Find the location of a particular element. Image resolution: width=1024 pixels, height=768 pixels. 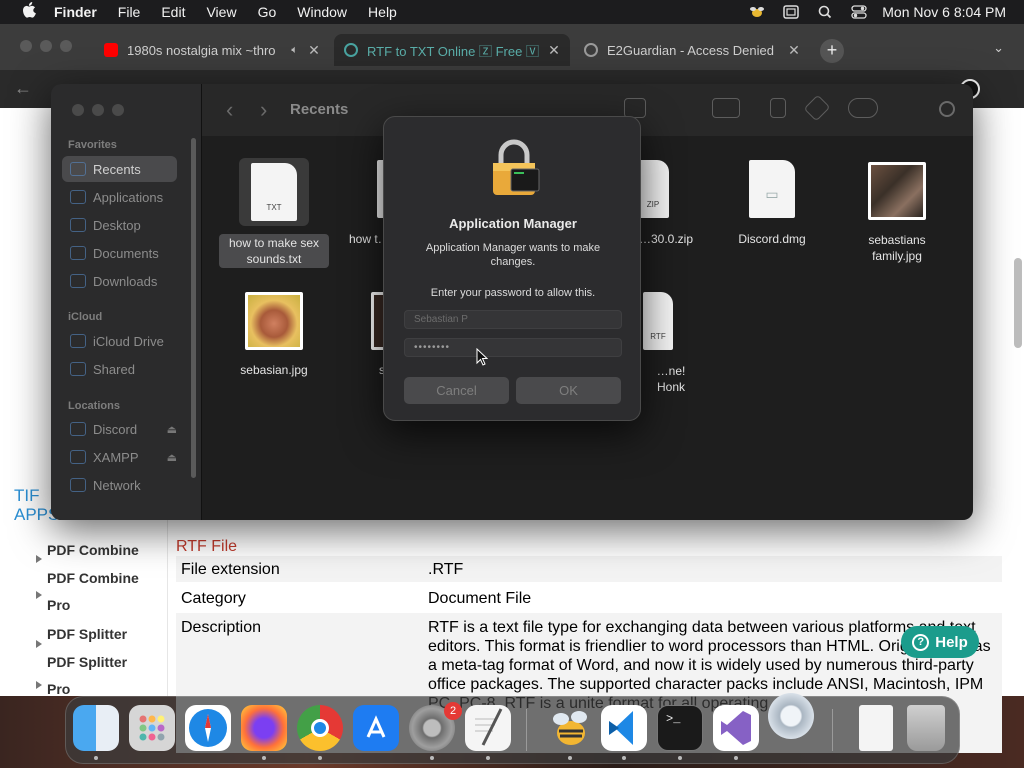

window-icon is located at coordinates (791, 12).